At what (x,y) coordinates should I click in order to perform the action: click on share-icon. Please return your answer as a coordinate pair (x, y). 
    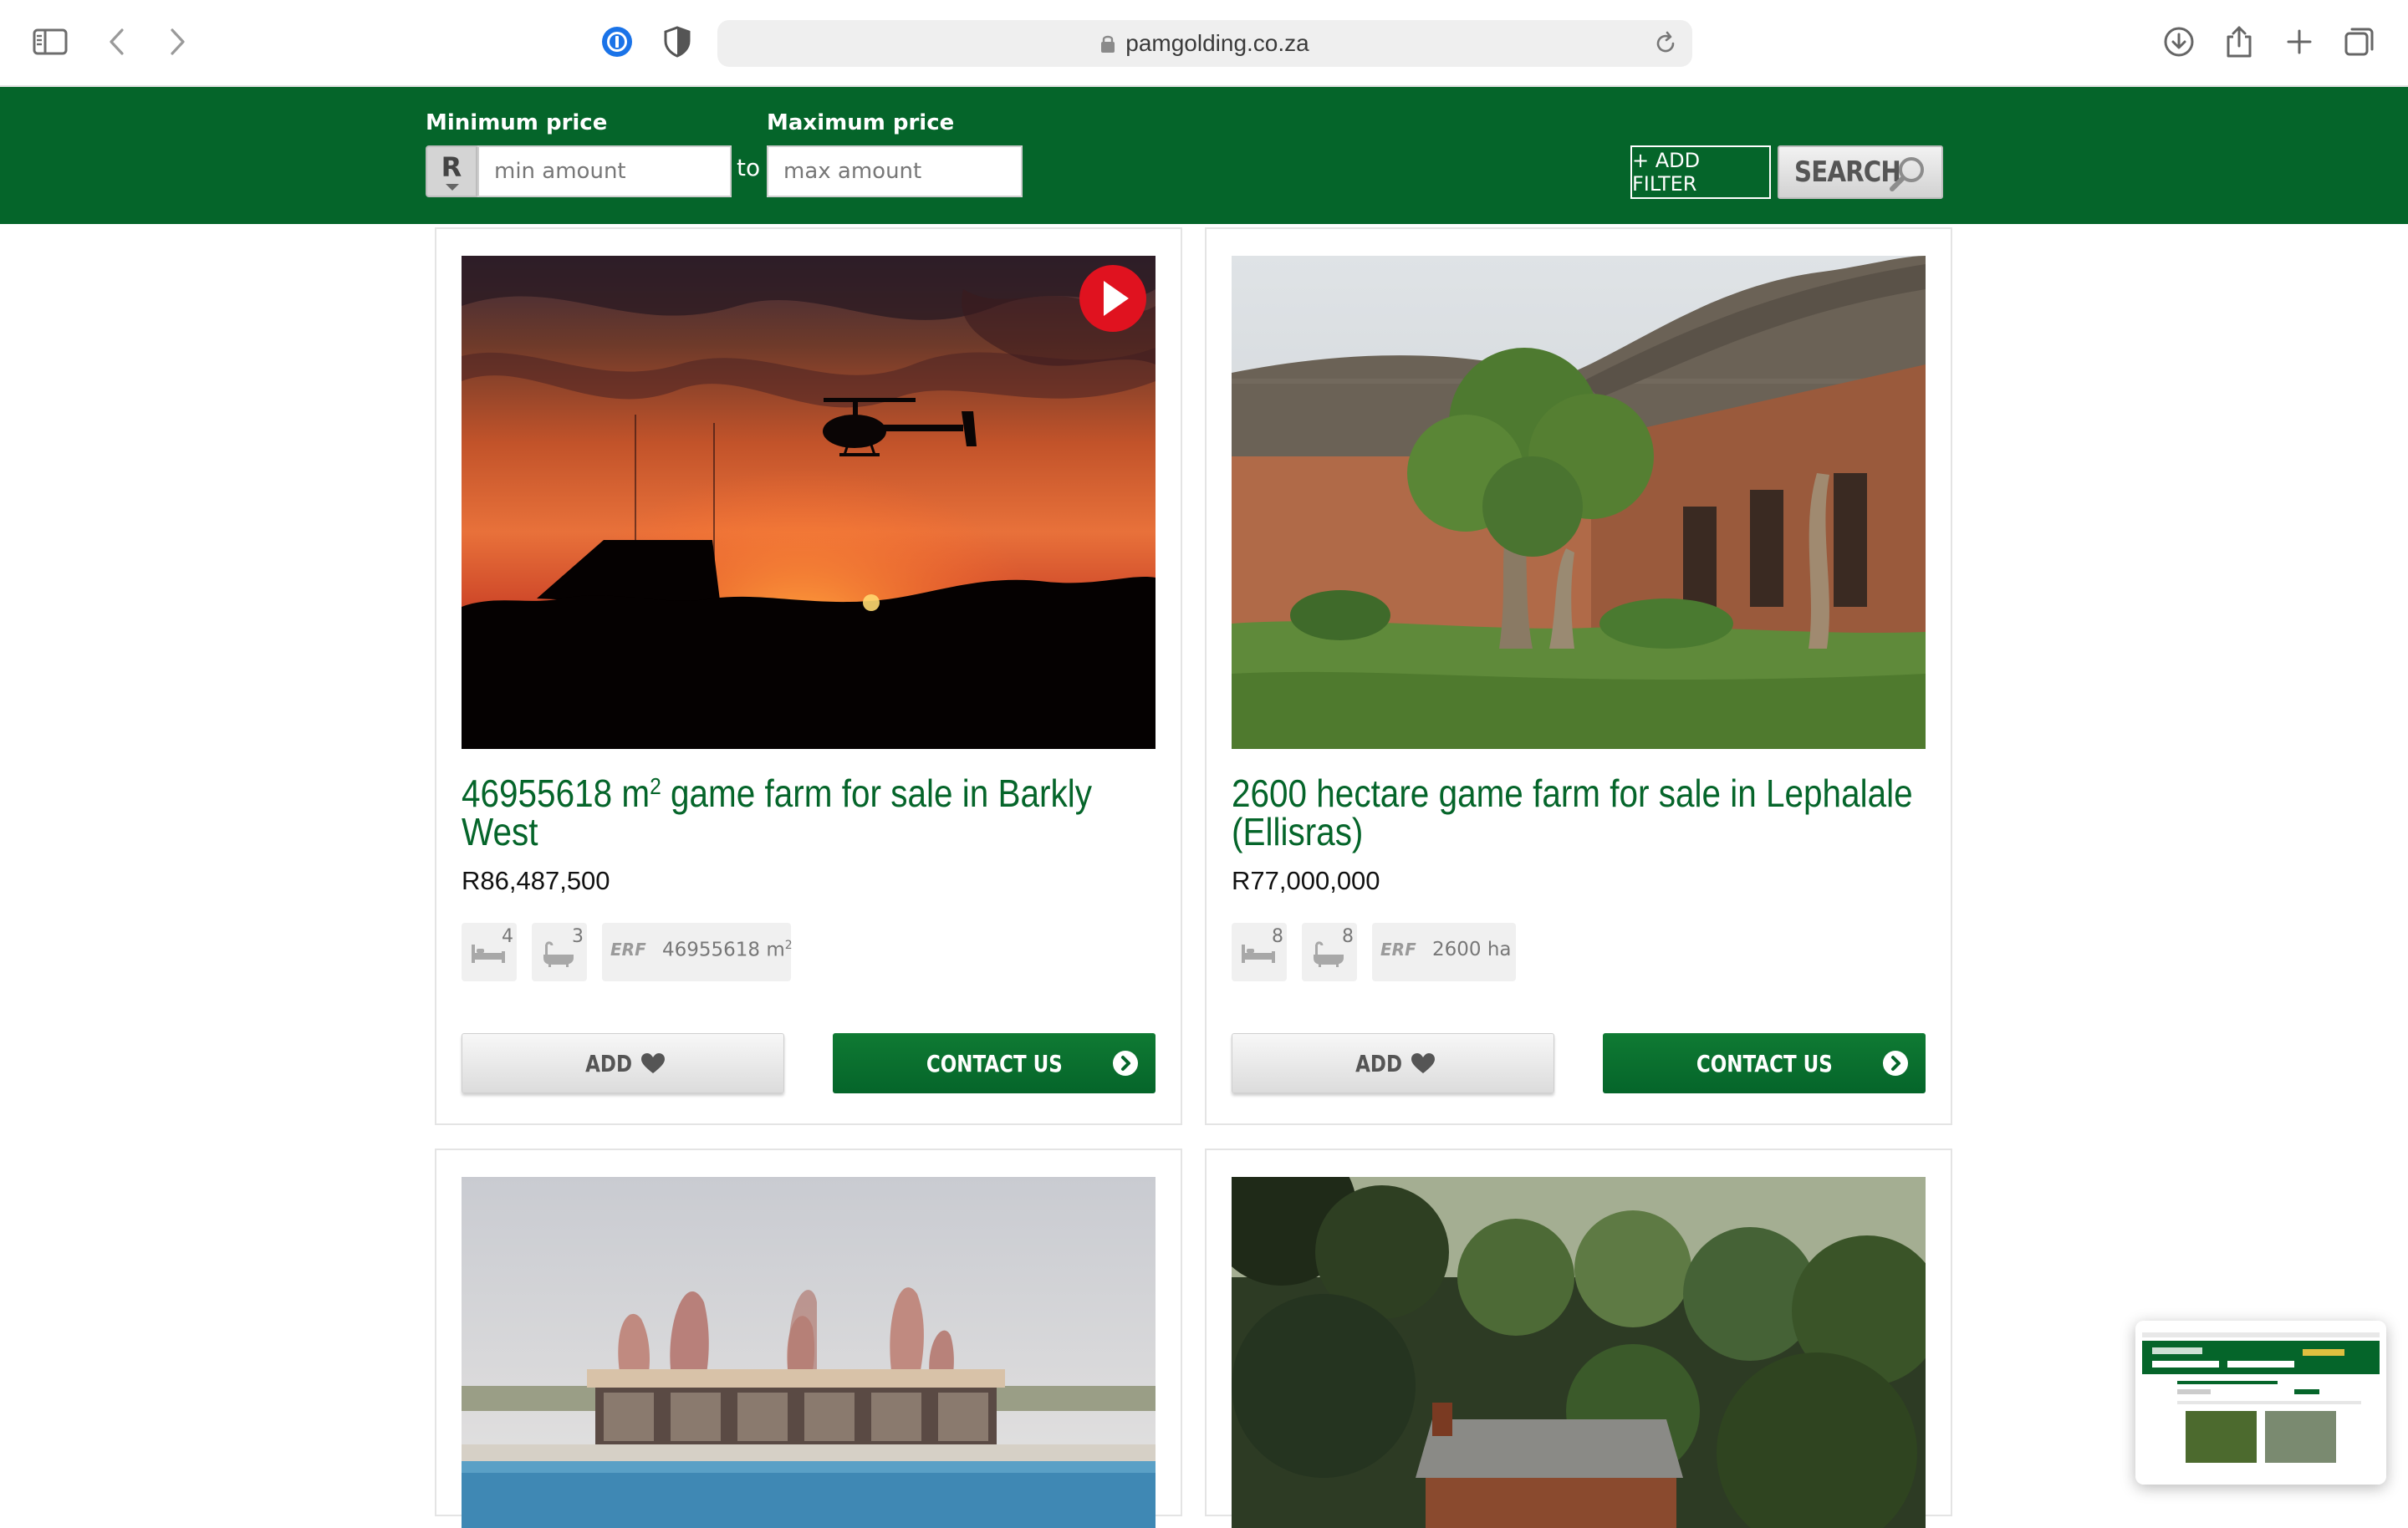
    Looking at the image, I should click on (2239, 42).